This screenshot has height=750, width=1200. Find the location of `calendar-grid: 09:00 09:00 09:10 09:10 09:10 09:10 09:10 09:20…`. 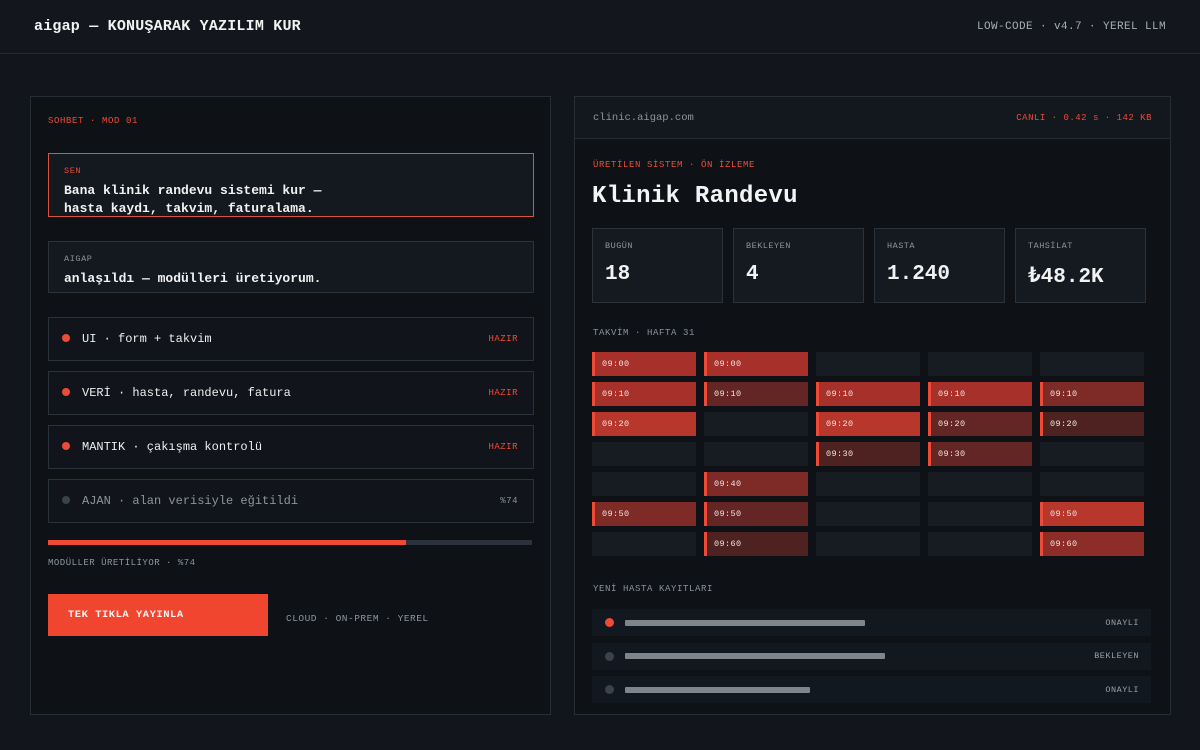

calendar-grid: 09:00 09:00 09:10 09:10 09:10 09:10 09:10 09:20… is located at coordinates (868, 454).